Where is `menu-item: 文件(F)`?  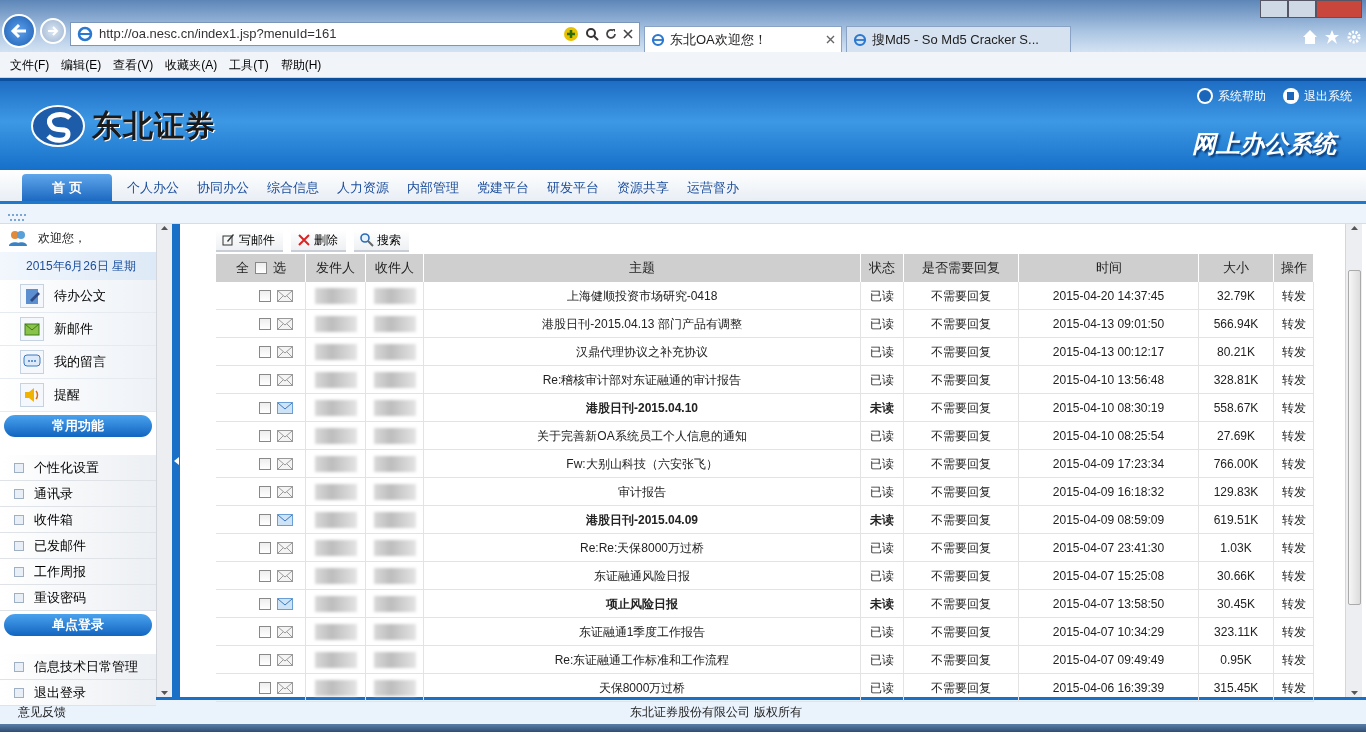
menu-item: 文件(F) is located at coordinates (30, 64).